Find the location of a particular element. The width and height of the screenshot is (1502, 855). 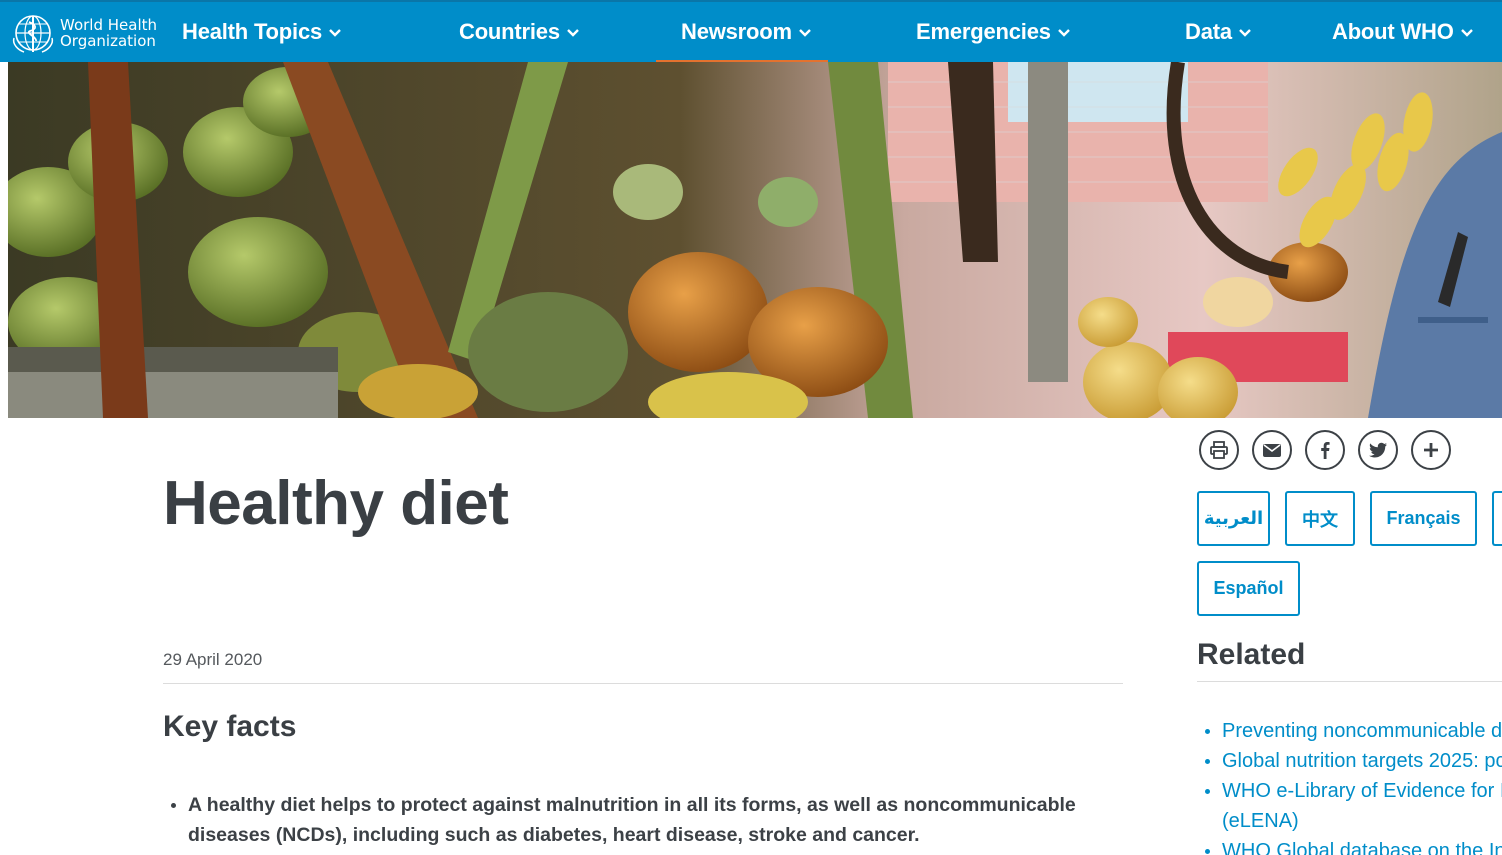

share-toolbar is located at coordinates (1325, 450).